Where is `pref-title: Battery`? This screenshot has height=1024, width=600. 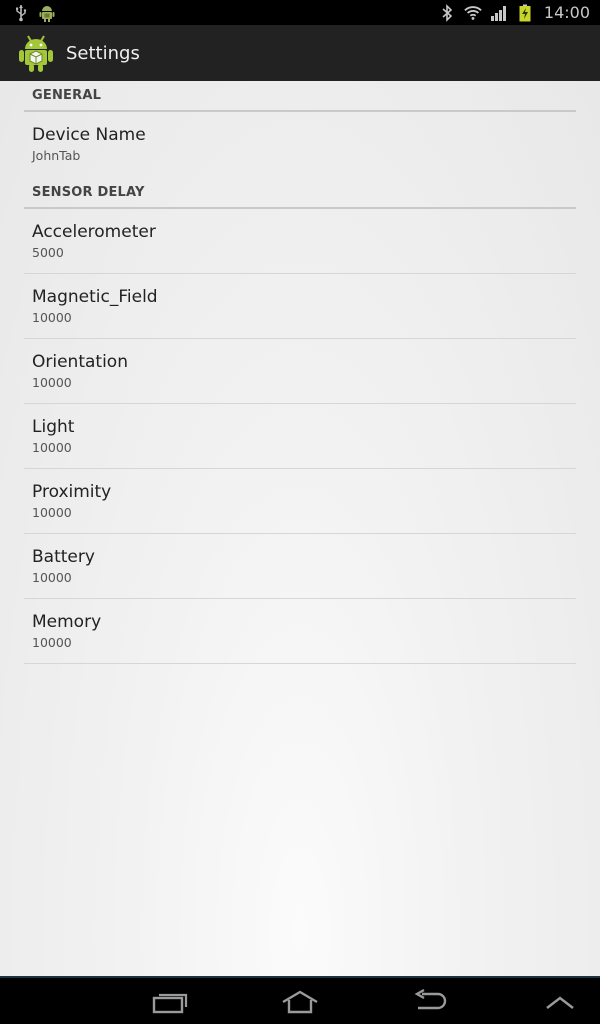
pref-title: Battery is located at coordinates (63, 557).